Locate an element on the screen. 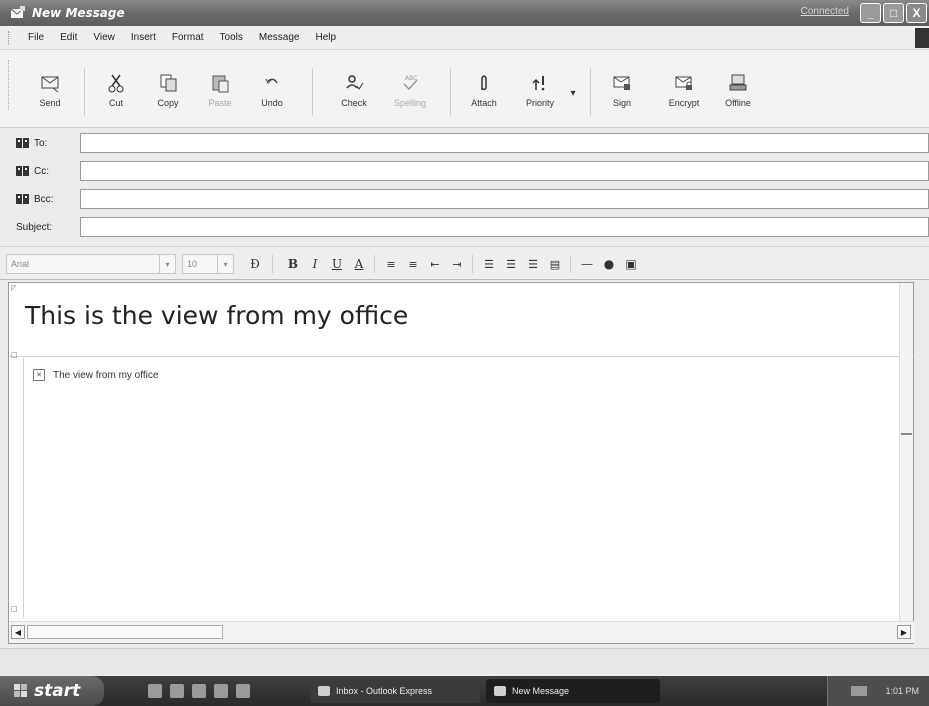 This screenshot has width=929, height=706. align-center-icon: ☰ is located at coordinates (511, 264).